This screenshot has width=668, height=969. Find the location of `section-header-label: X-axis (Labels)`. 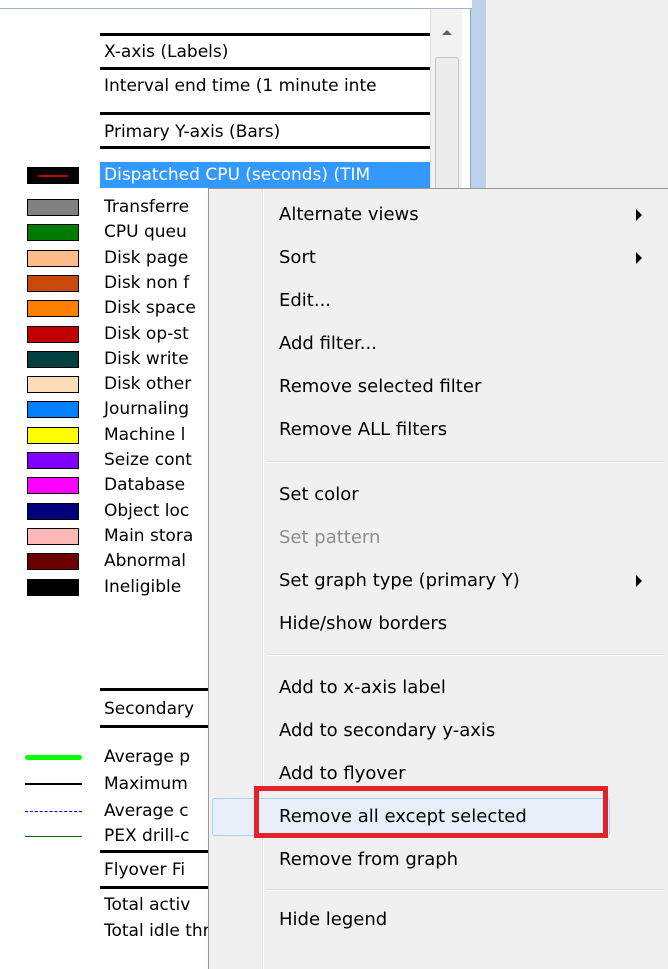

section-header-label: X-axis (Labels) is located at coordinates (166, 52).